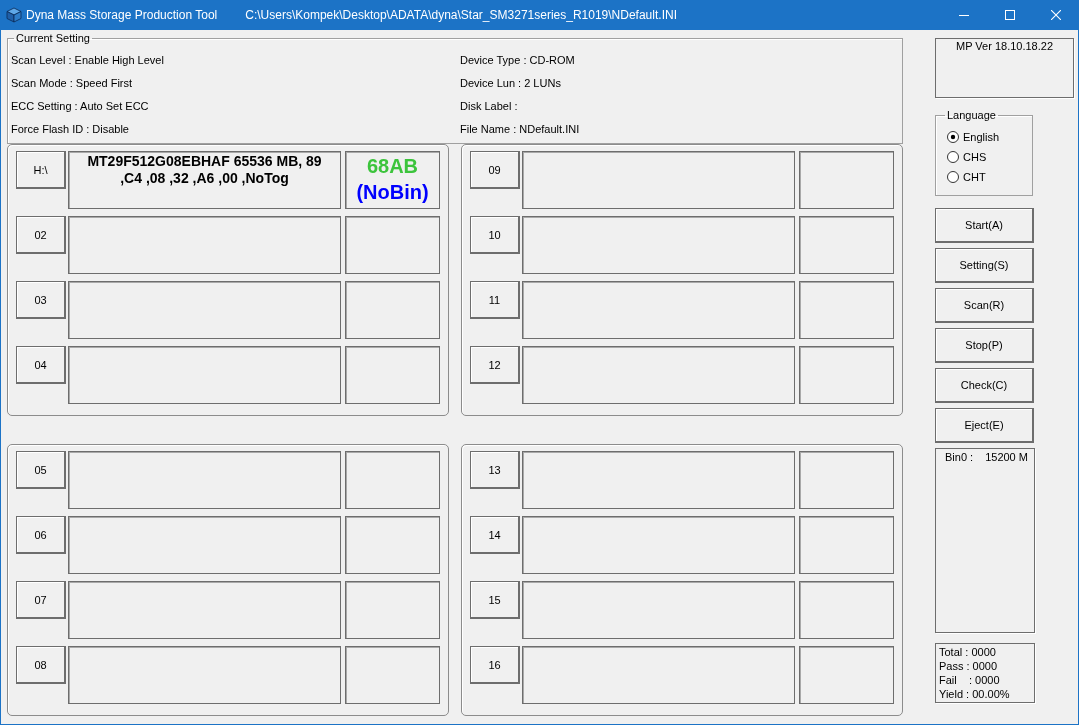  Describe the element at coordinates (41, 535) in the screenshot. I see `port-button: 06` at that location.